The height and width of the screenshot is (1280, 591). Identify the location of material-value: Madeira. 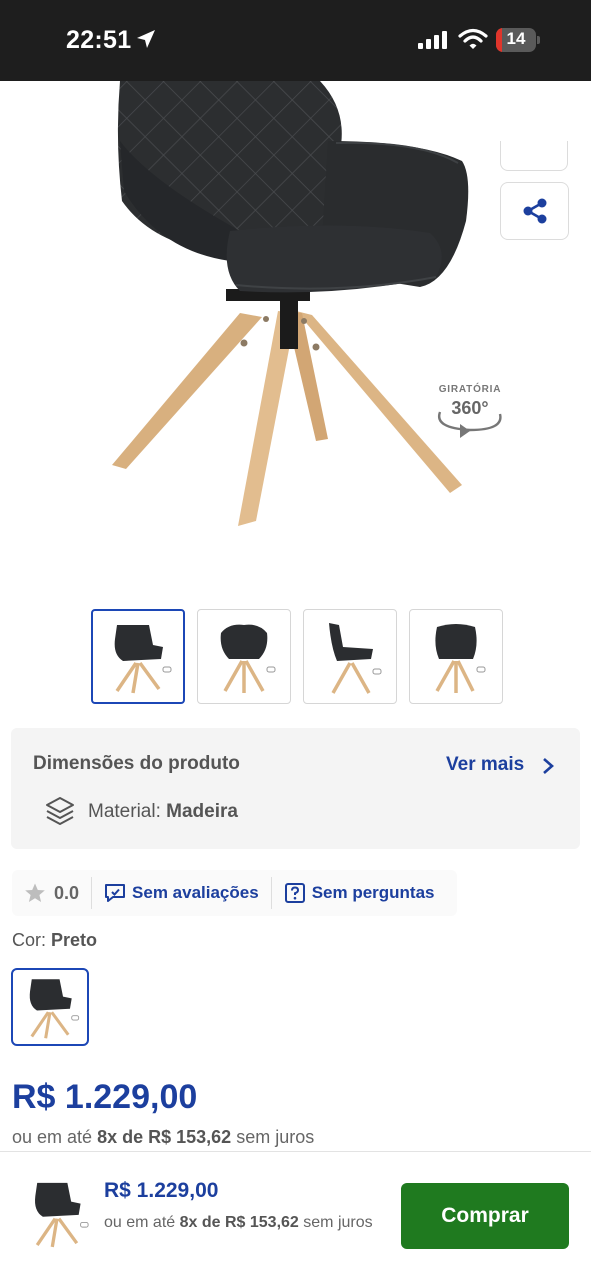
(202, 811).